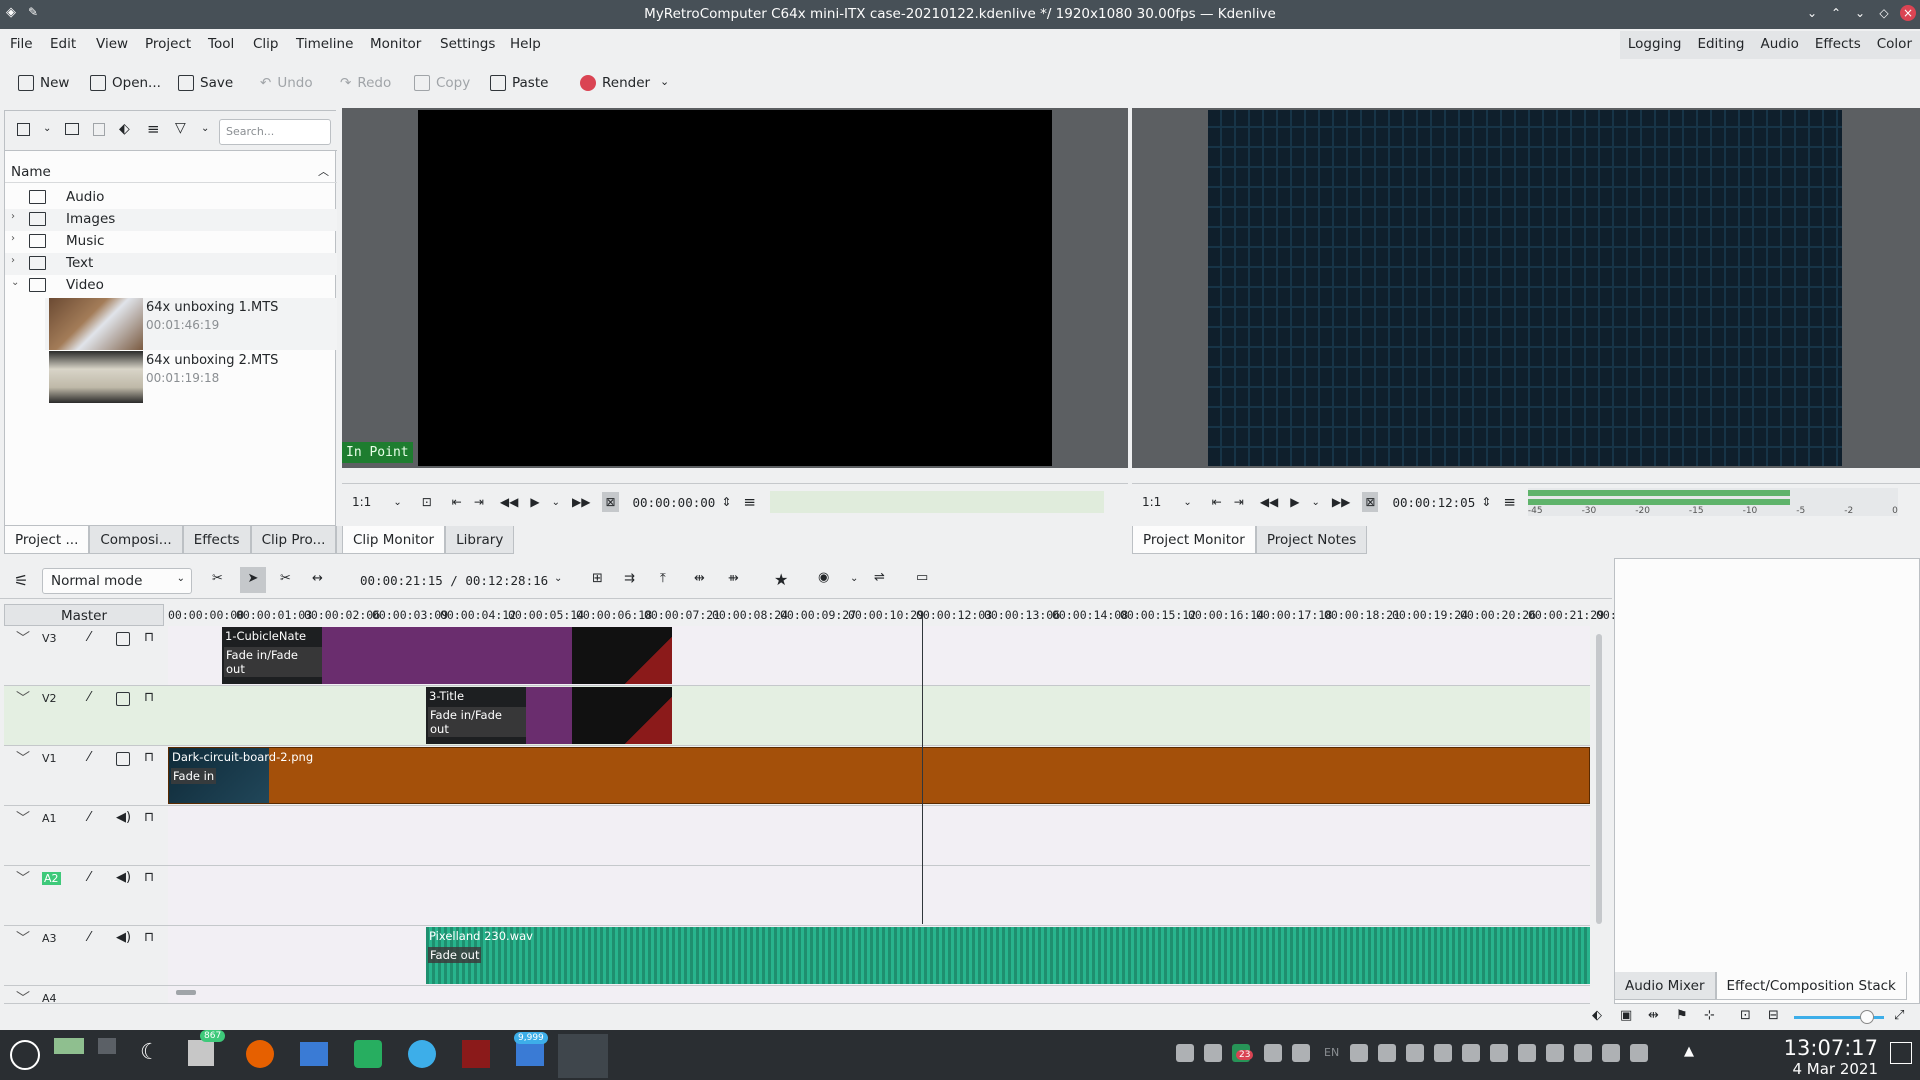 The image size is (1920, 1080). I want to click on timeline-clip: 3-Title Fade in/Fade out, so click(476, 715).